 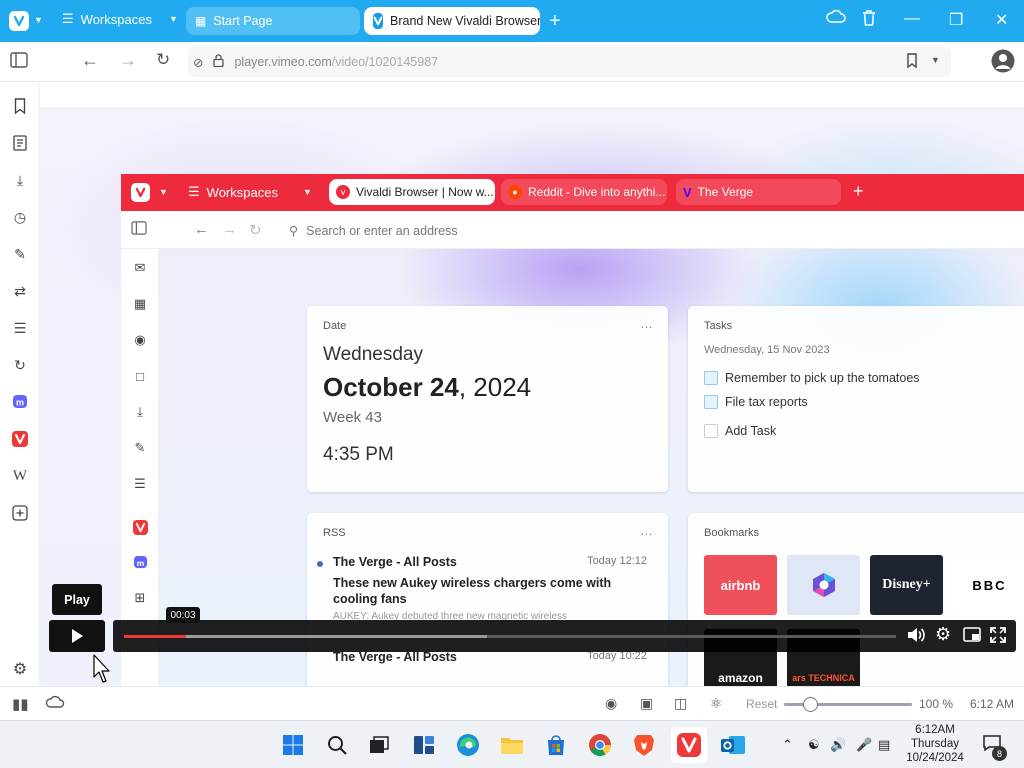 I want to click on taskbar-clock: 6:12AM Thursday 10/24/2024, so click(x=935, y=744).